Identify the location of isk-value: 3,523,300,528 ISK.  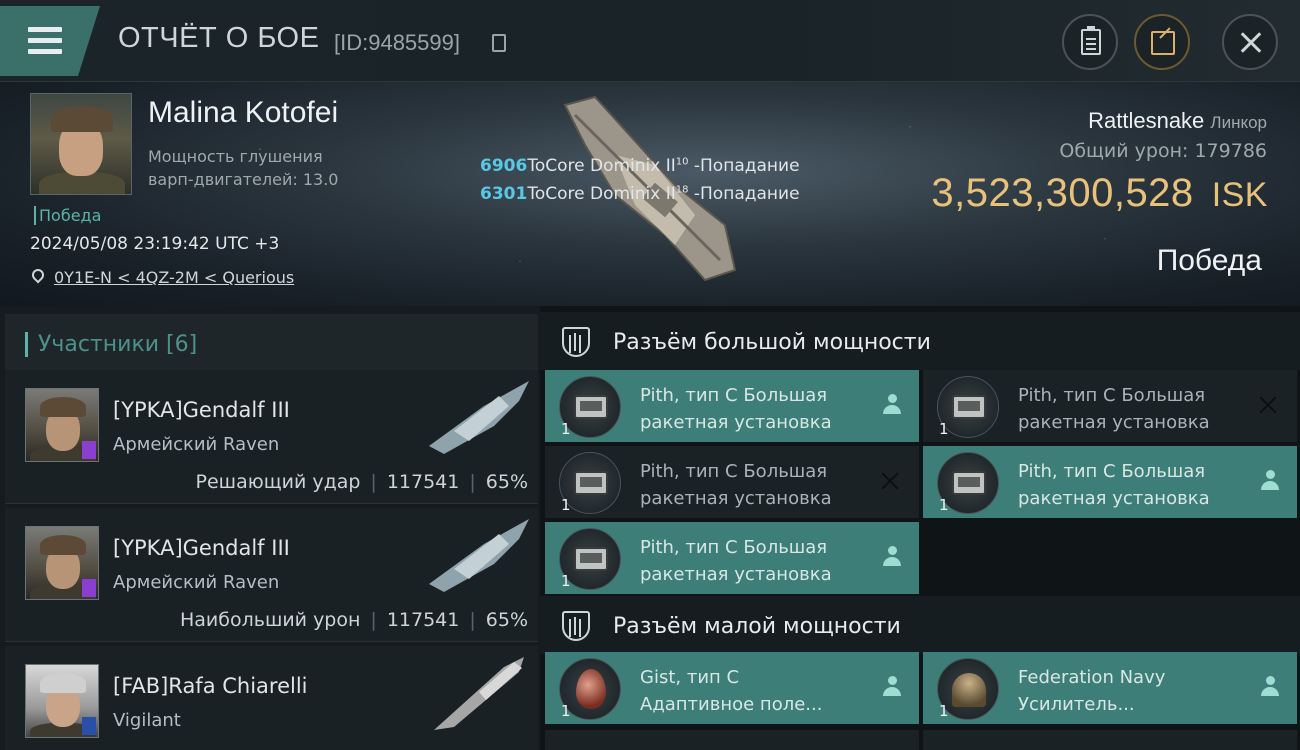
(1099, 193).